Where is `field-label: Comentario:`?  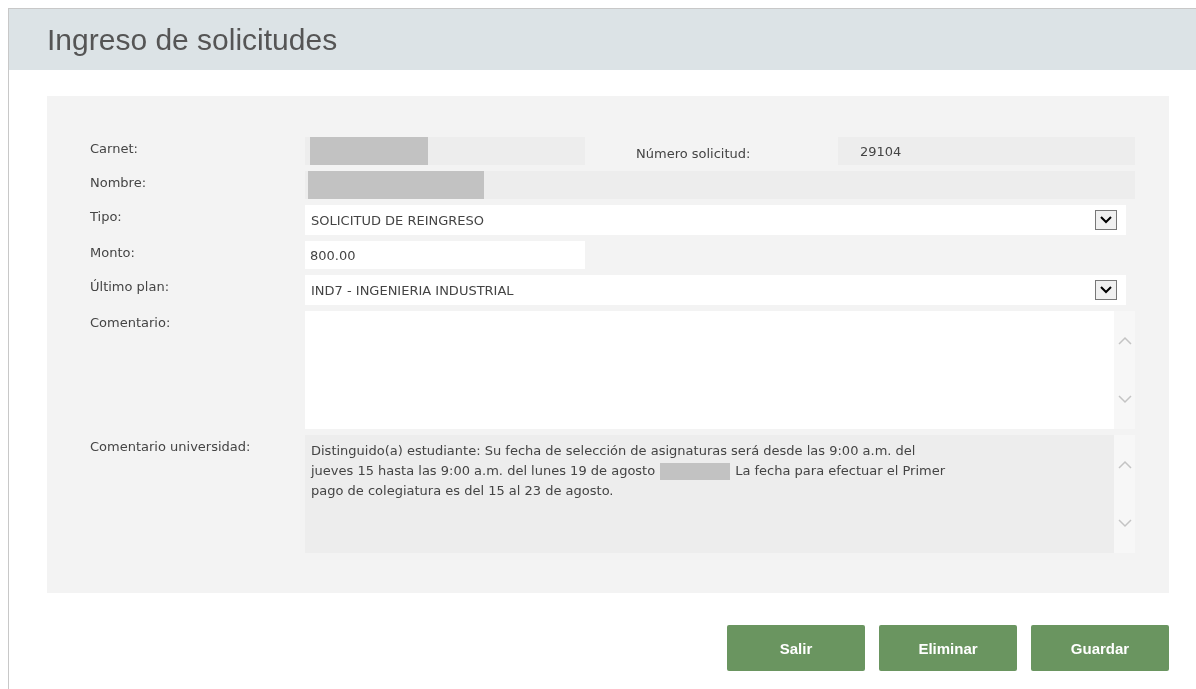
field-label: Comentario: is located at coordinates (131, 323).